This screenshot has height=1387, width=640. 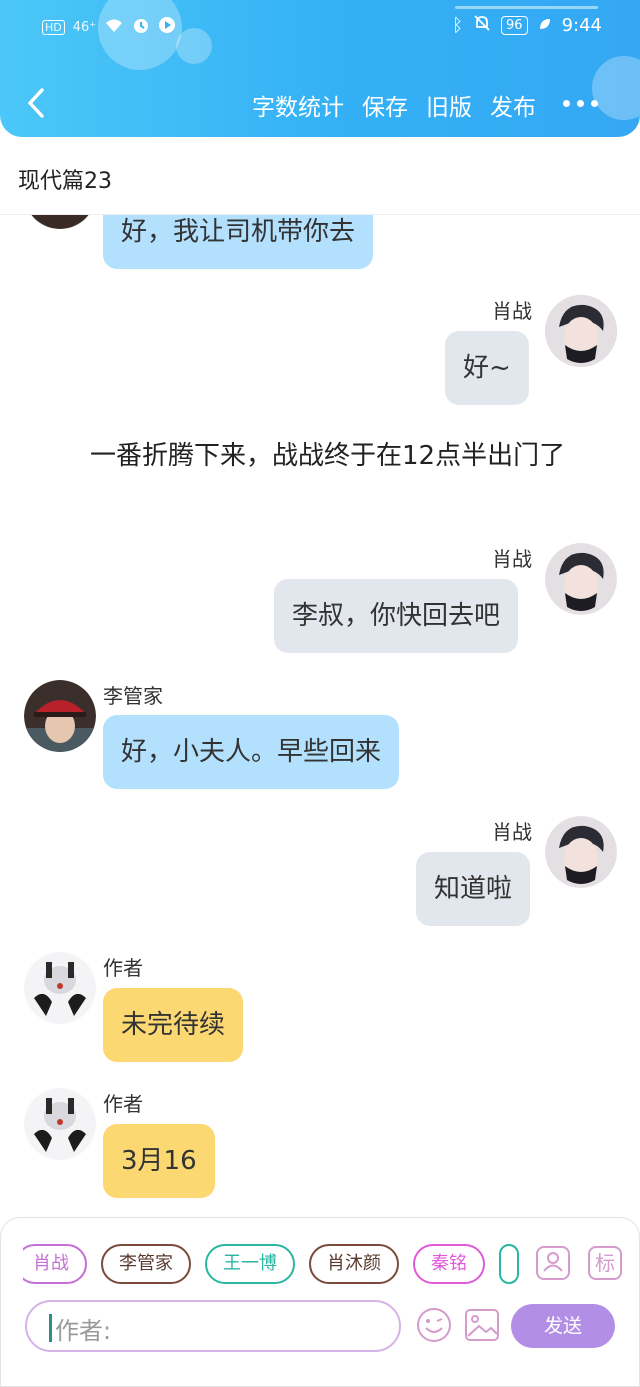 I want to click on character-chip: 肖战, so click(x=55, y=1264).